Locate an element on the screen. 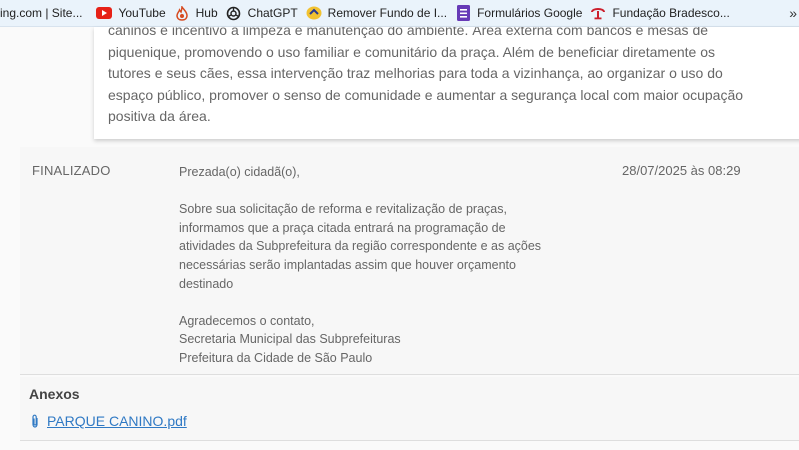 This screenshot has width=799, height=450. bradesco-icon is located at coordinates (598, 13).